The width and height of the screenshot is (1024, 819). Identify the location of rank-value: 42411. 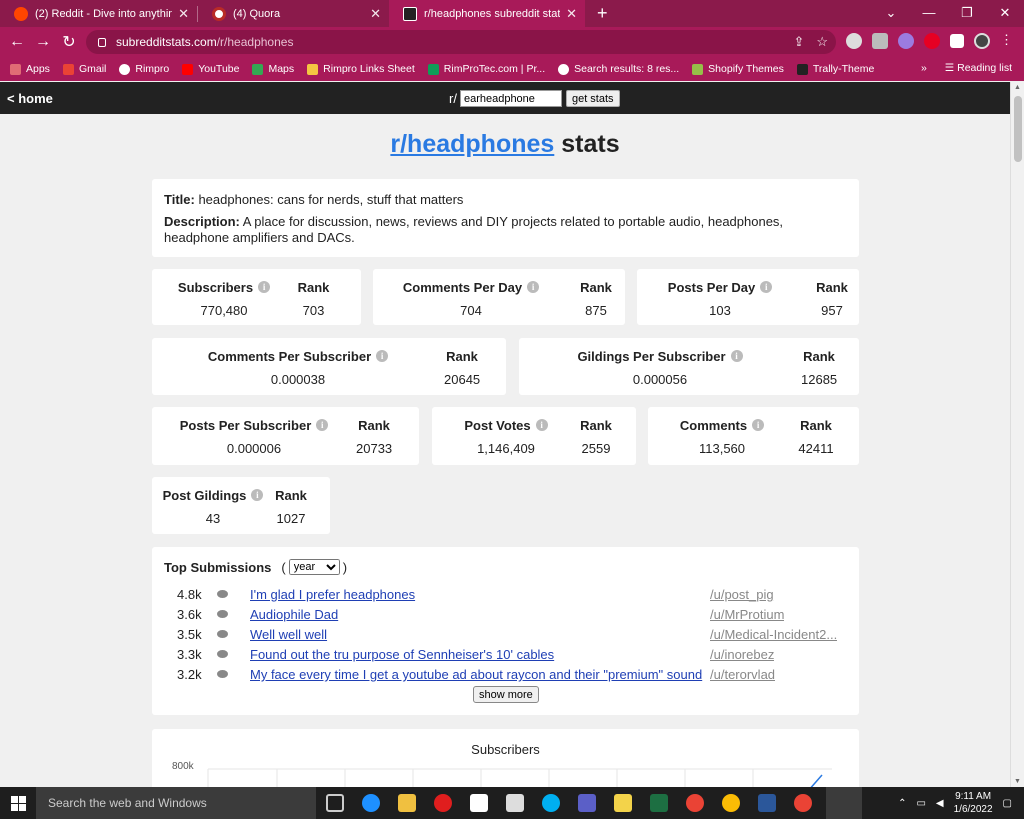
(816, 448).